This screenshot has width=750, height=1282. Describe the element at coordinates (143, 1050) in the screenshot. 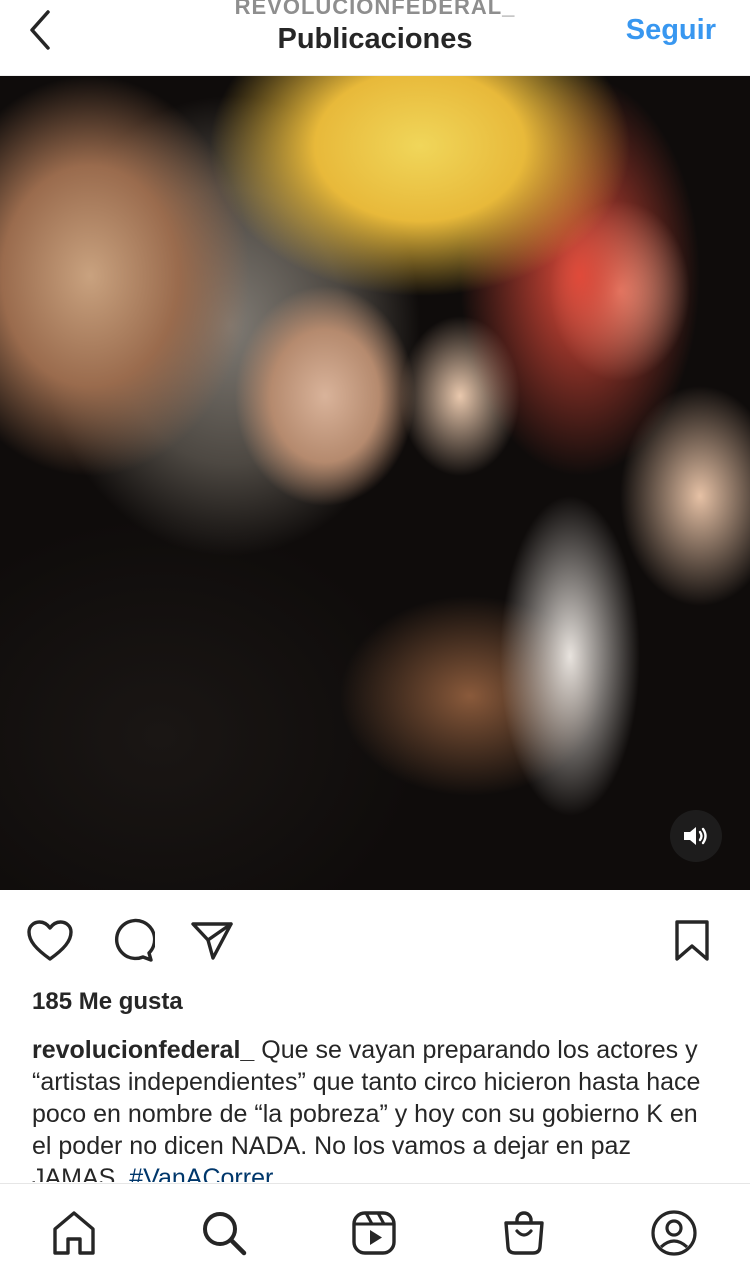

I see `caption-username: revolucionfederal_` at that location.